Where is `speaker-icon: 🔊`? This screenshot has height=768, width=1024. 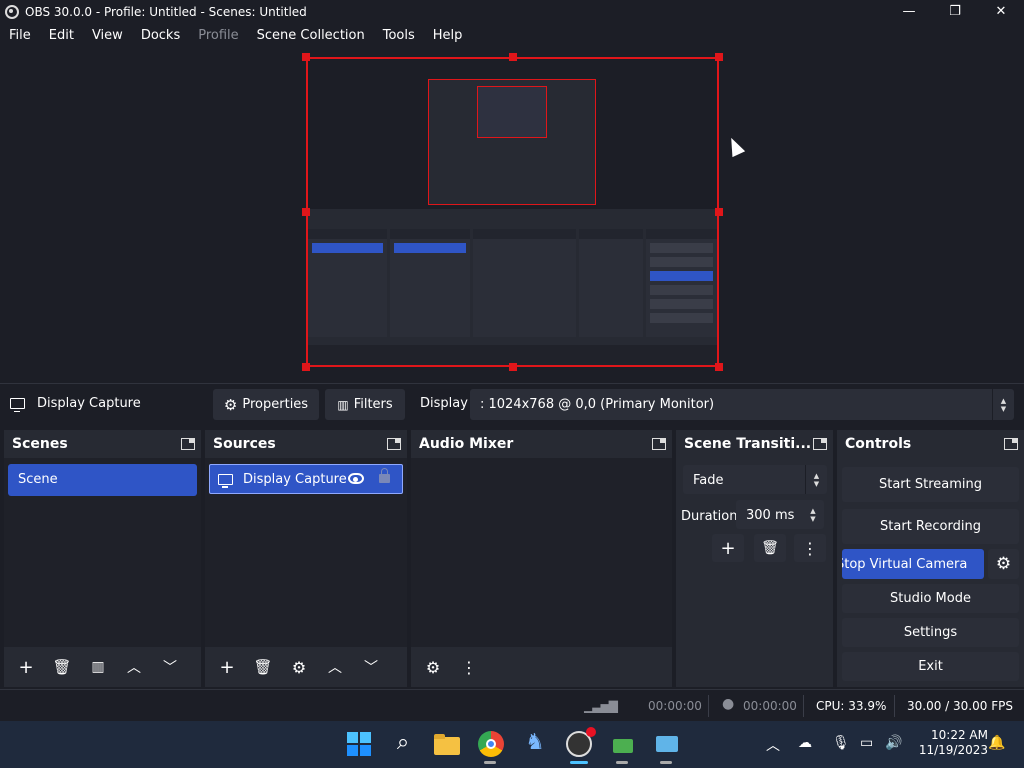 speaker-icon: 🔊 is located at coordinates (893, 743).